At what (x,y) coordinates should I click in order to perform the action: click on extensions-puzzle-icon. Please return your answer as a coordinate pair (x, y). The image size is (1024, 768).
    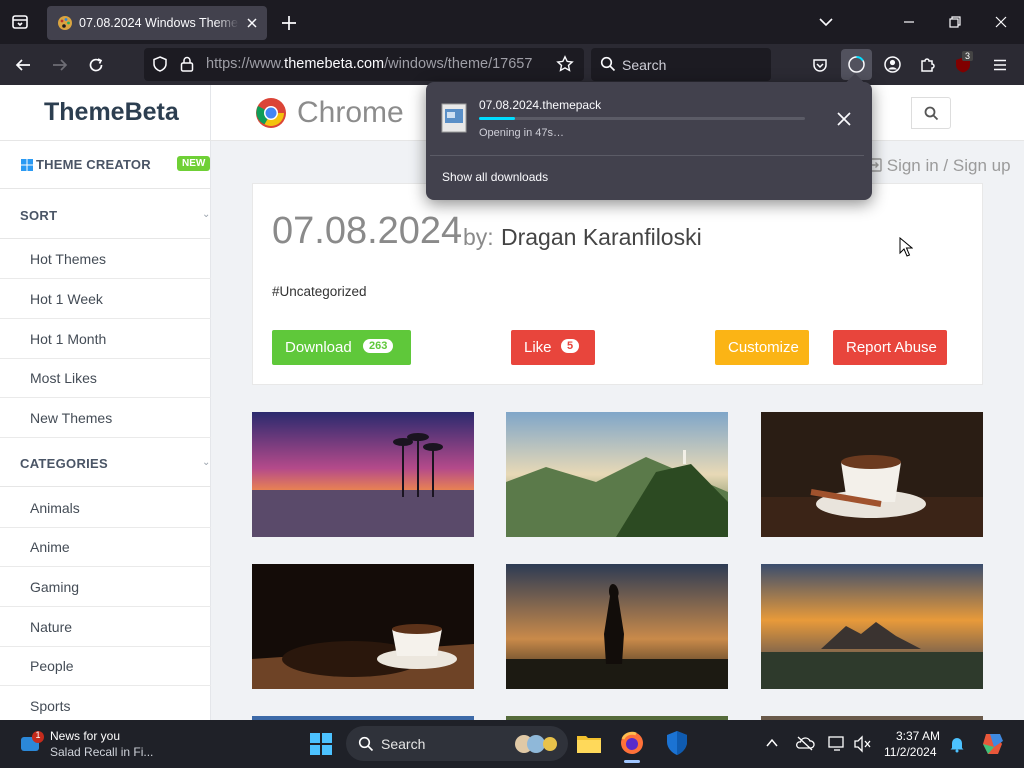
    Looking at the image, I should click on (928, 64).